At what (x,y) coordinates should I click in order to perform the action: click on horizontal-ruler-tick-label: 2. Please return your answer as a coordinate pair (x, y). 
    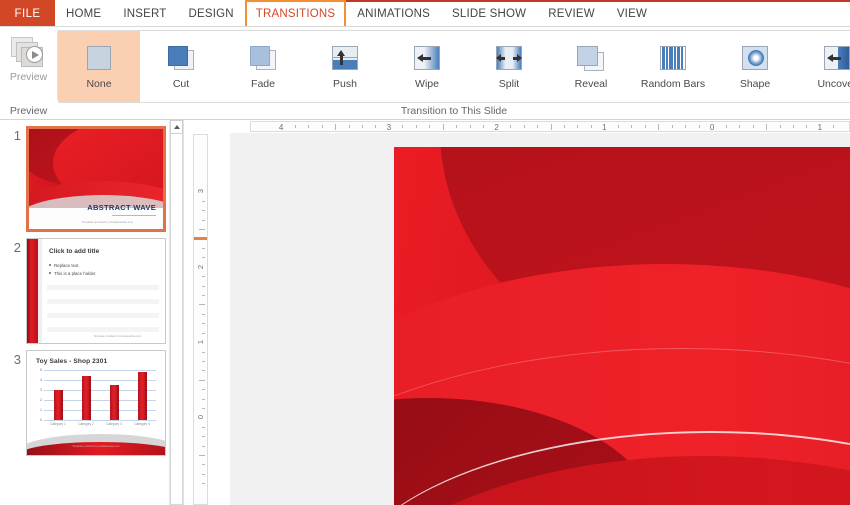
    Looking at the image, I should click on (496, 127).